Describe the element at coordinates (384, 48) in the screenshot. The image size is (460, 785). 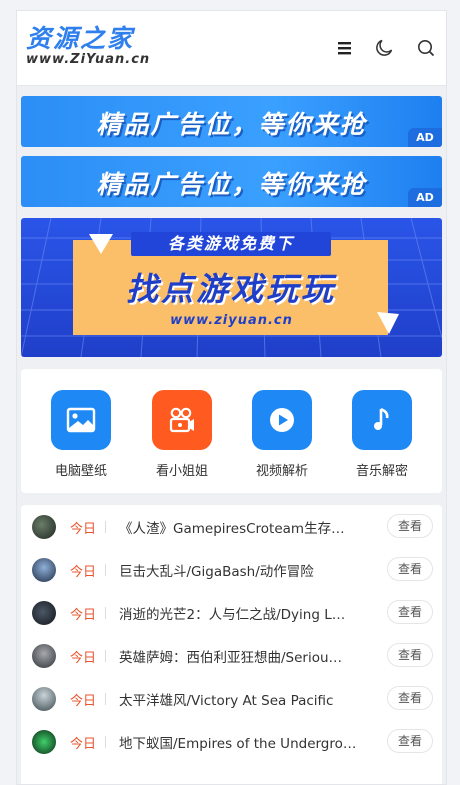
I see `moon-icon` at that location.